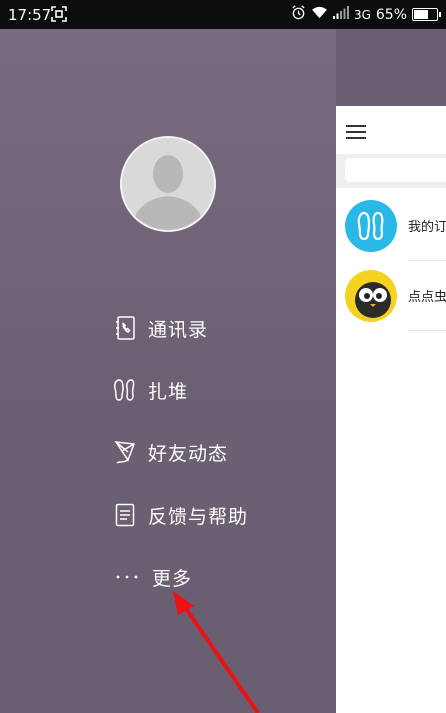  I want to click on annotation-arrow, so click(216, 652).